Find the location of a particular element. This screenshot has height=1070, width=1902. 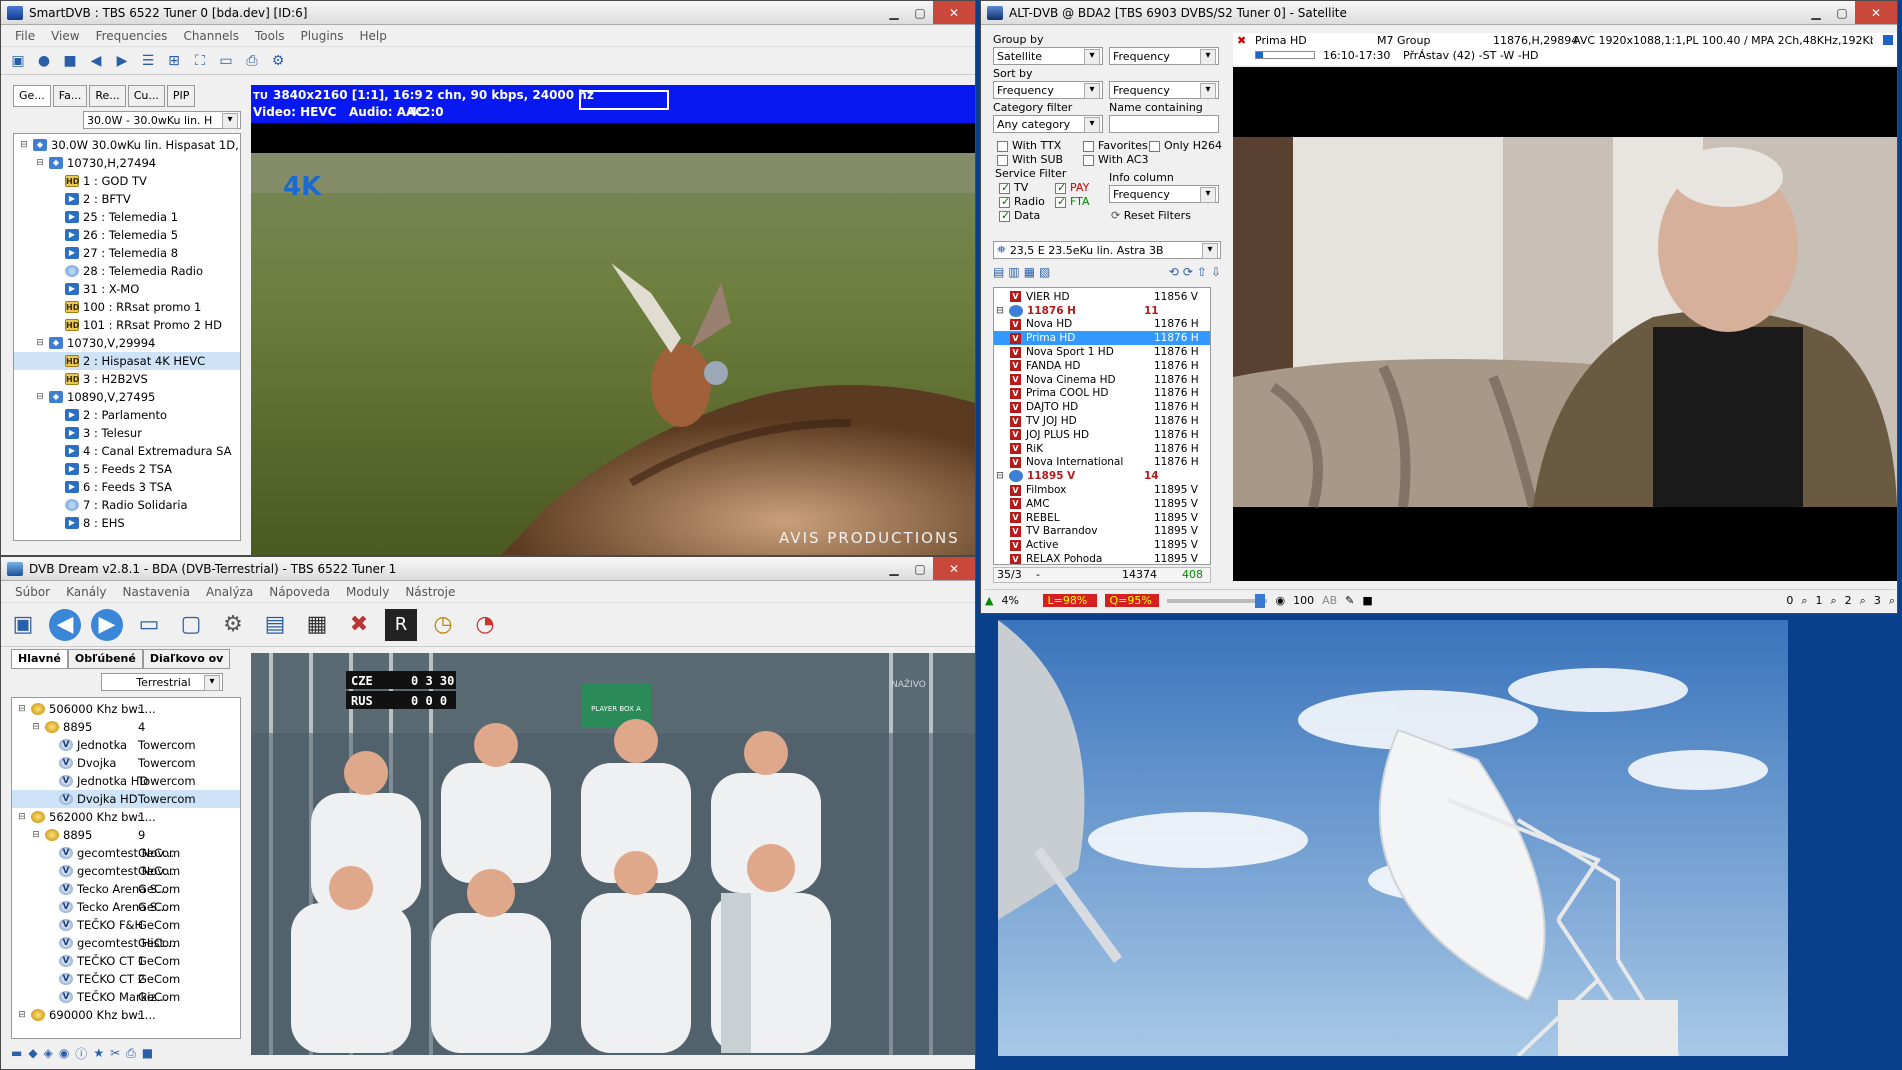

menu-subor: Súbor is located at coordinates (32, 592).